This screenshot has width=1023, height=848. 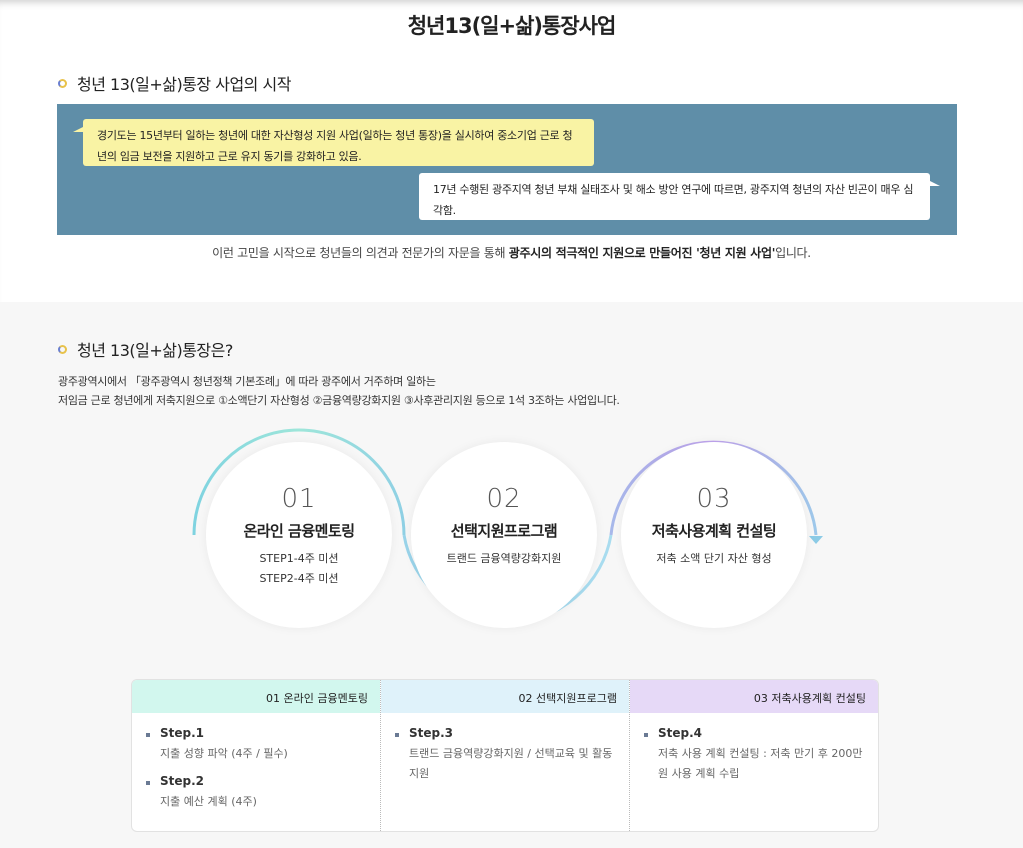 What do you see at coordinates (256, 696) in the screenshot?
I see `column-header: 01 온라인 금융멘토링` at bounding box center [256, 696].